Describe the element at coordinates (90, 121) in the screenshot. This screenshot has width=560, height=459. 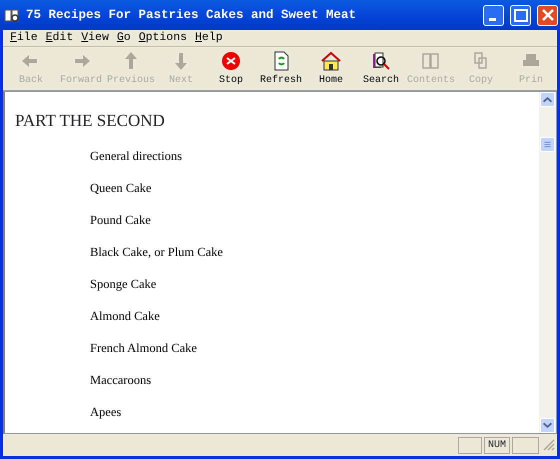
I see `page-heading: PART THE SECOND` at that location.